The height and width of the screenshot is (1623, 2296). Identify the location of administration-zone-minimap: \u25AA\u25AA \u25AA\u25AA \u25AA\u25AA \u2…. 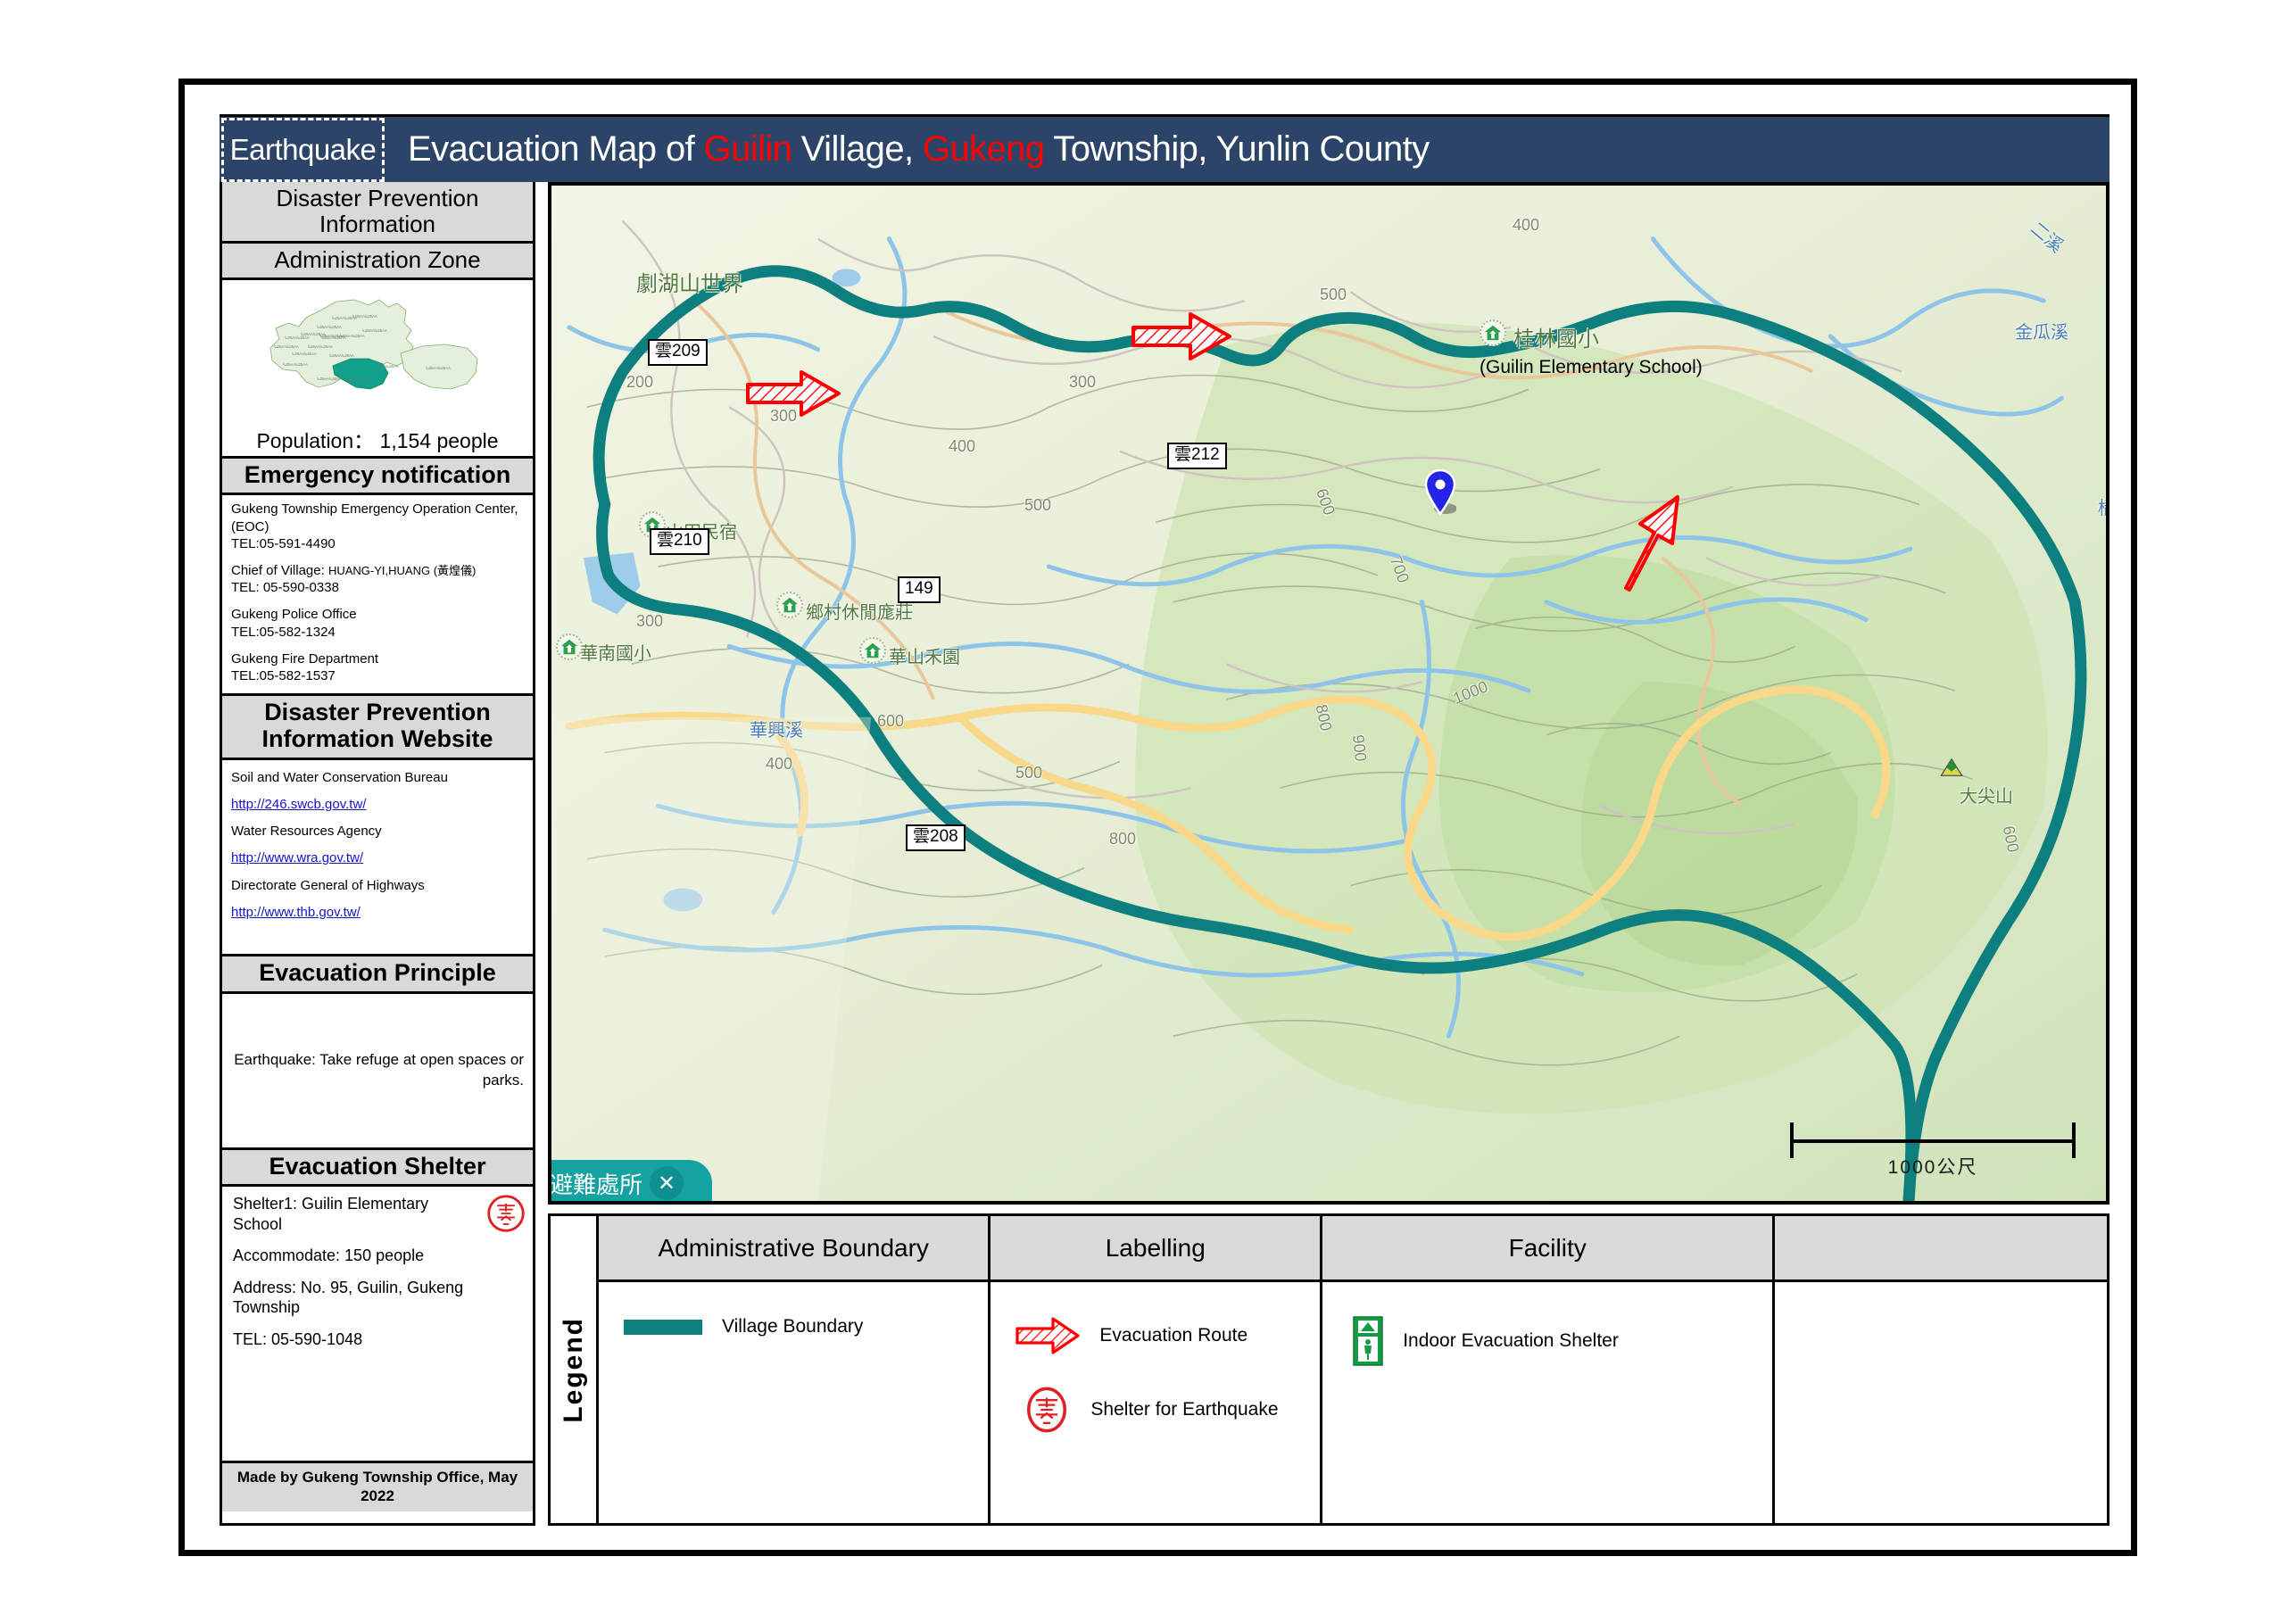
(377, 369).